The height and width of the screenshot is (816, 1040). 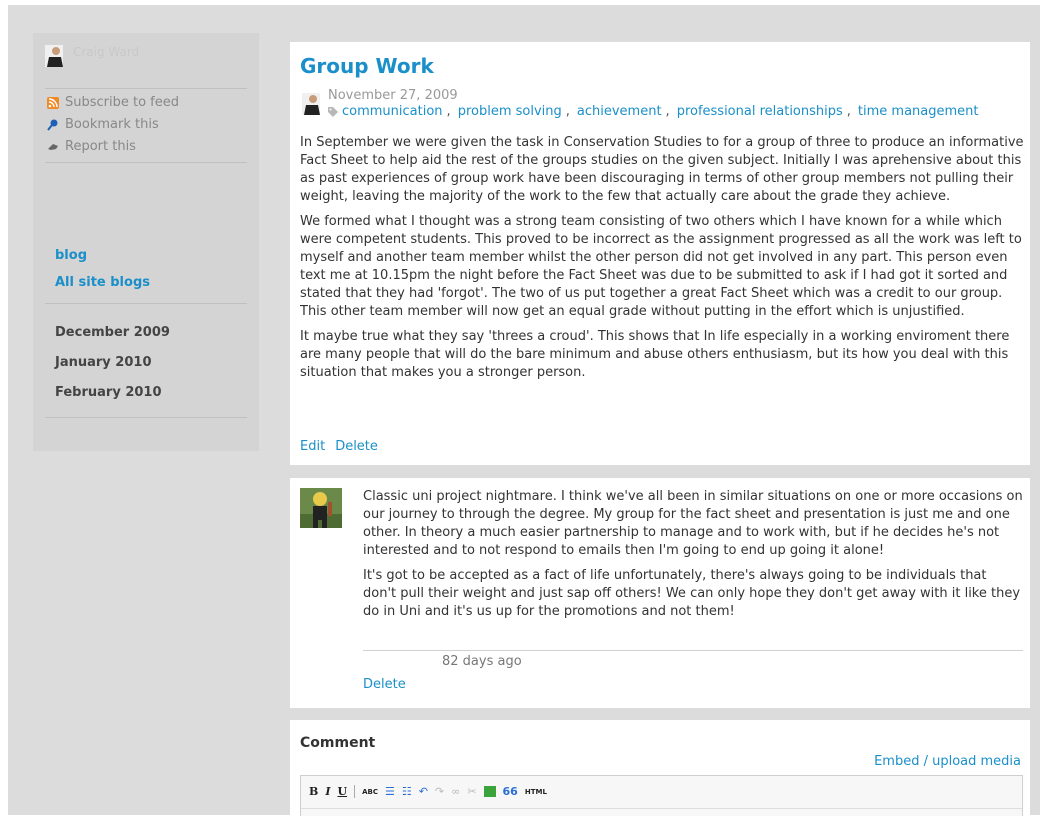 What do you see at coordinates (54, 56) in the screenshot?
I see `owner-avatar` at bounding box center [54, 56].